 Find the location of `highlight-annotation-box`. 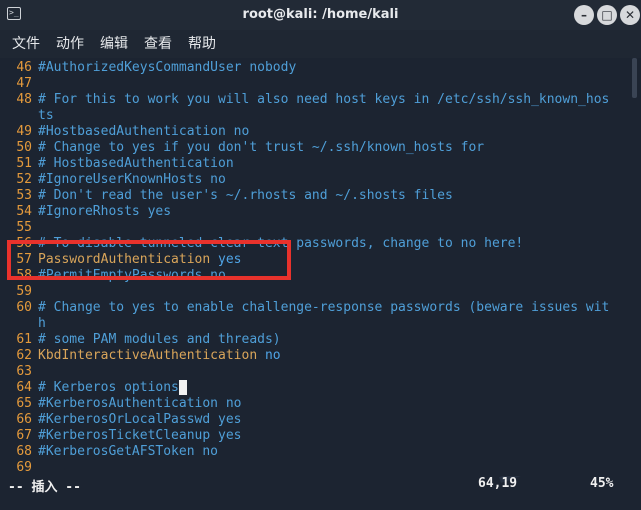

highlight-annotation-box is located at coordinates (149, 260).